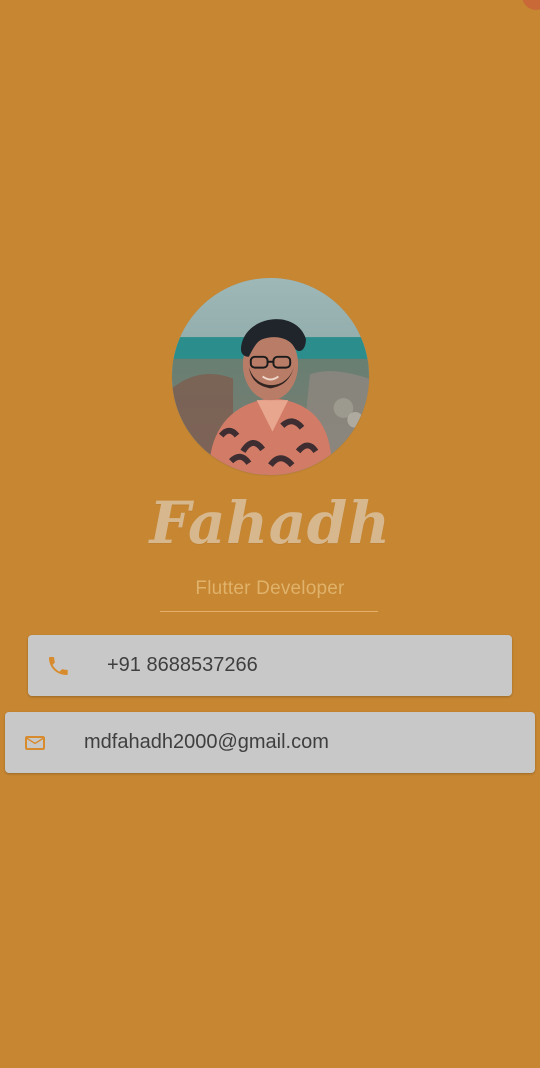 The width and height of the screenshot is (540, 1068). Describe the element at coordinates (58, 666) in the screenshot. I see `phone-icon` at that location.